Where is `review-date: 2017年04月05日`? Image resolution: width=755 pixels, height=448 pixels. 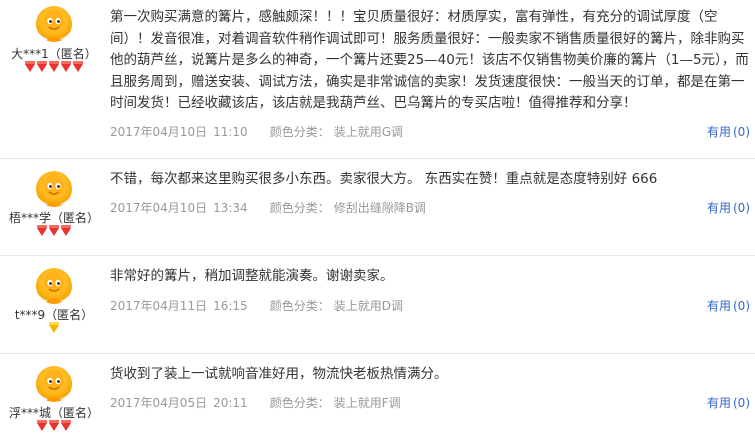
review-date: 2017年04月05日 is located at coordinates (159, 402).